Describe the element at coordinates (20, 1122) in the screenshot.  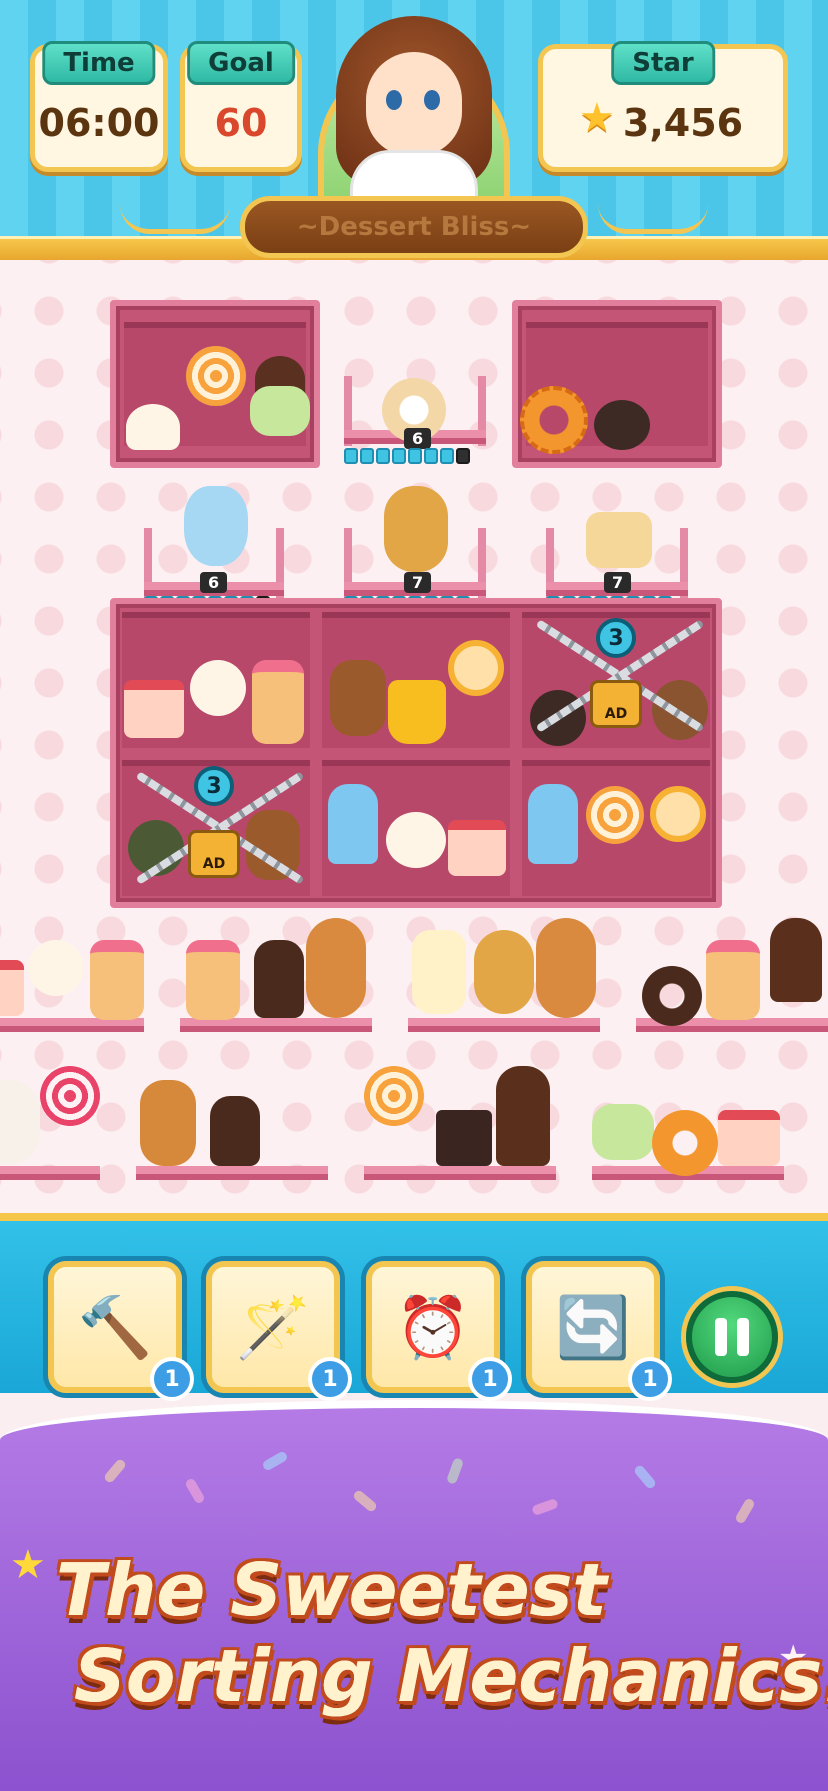
I see `mochi-icon` at that location.